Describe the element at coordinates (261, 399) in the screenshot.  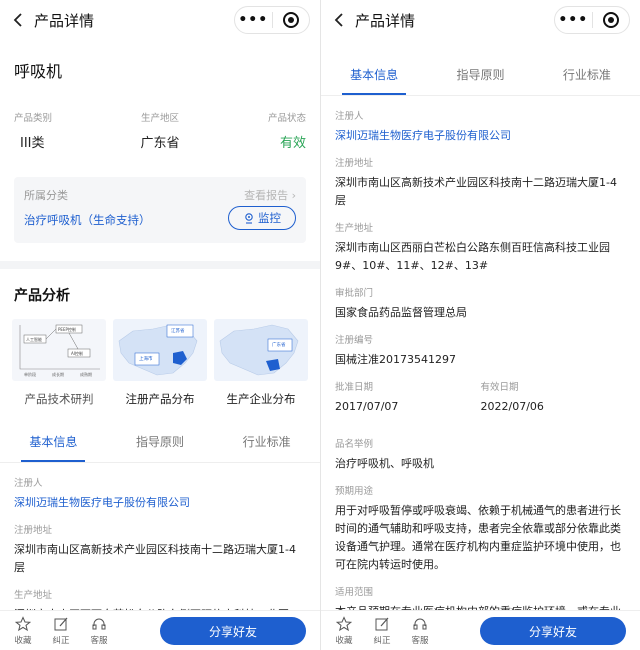
I see `manufacturer-distribution-label: 生产企业分布` at that location.